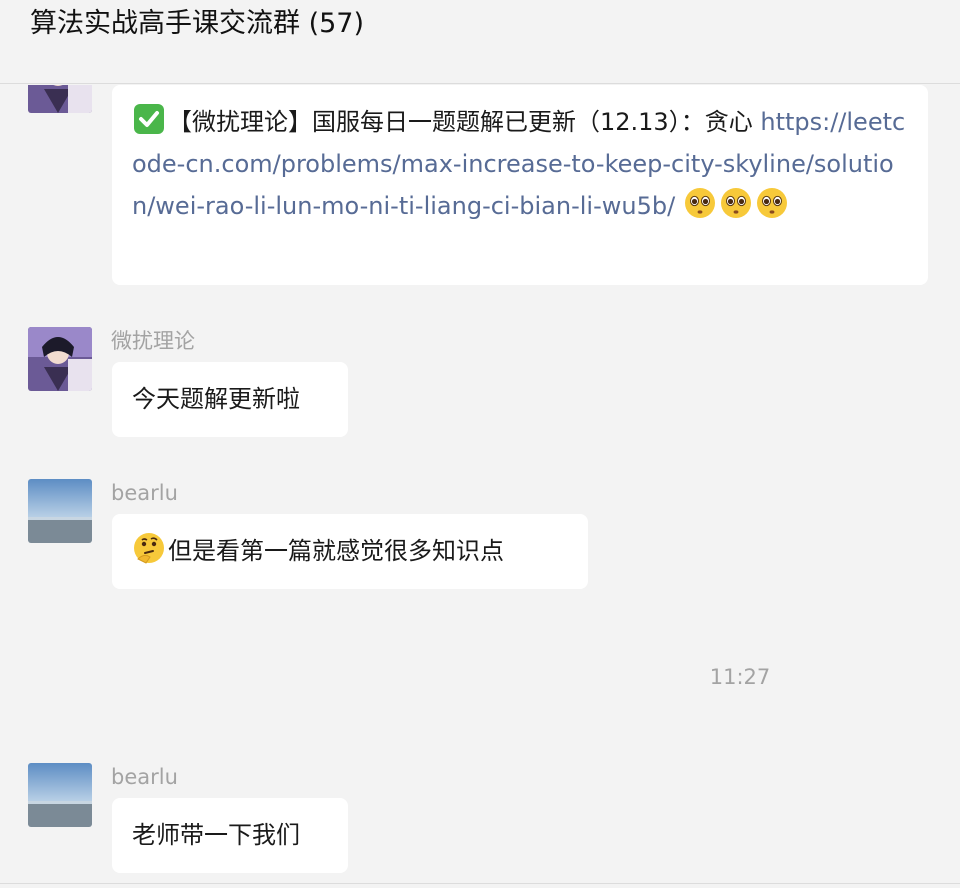  What do you see at coordinates (480, 42) in the screenshot?
I see `chat-header: 算法实战高手课交流群 (57)` at bounding box center [480, 42].